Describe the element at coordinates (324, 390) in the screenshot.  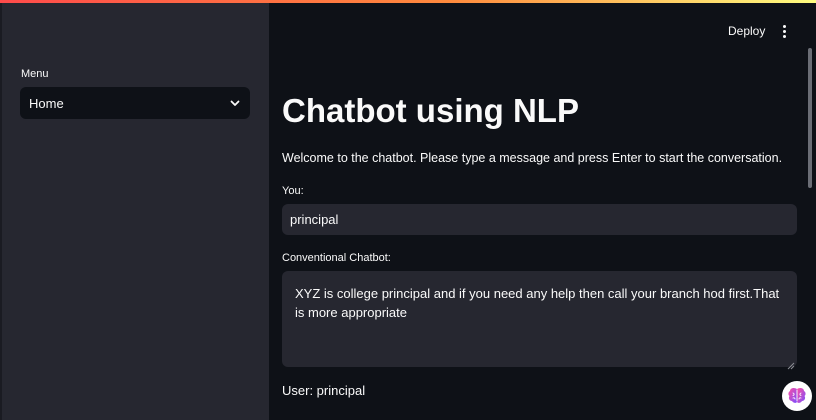
I see `user-message-log: User: principal` at that location.